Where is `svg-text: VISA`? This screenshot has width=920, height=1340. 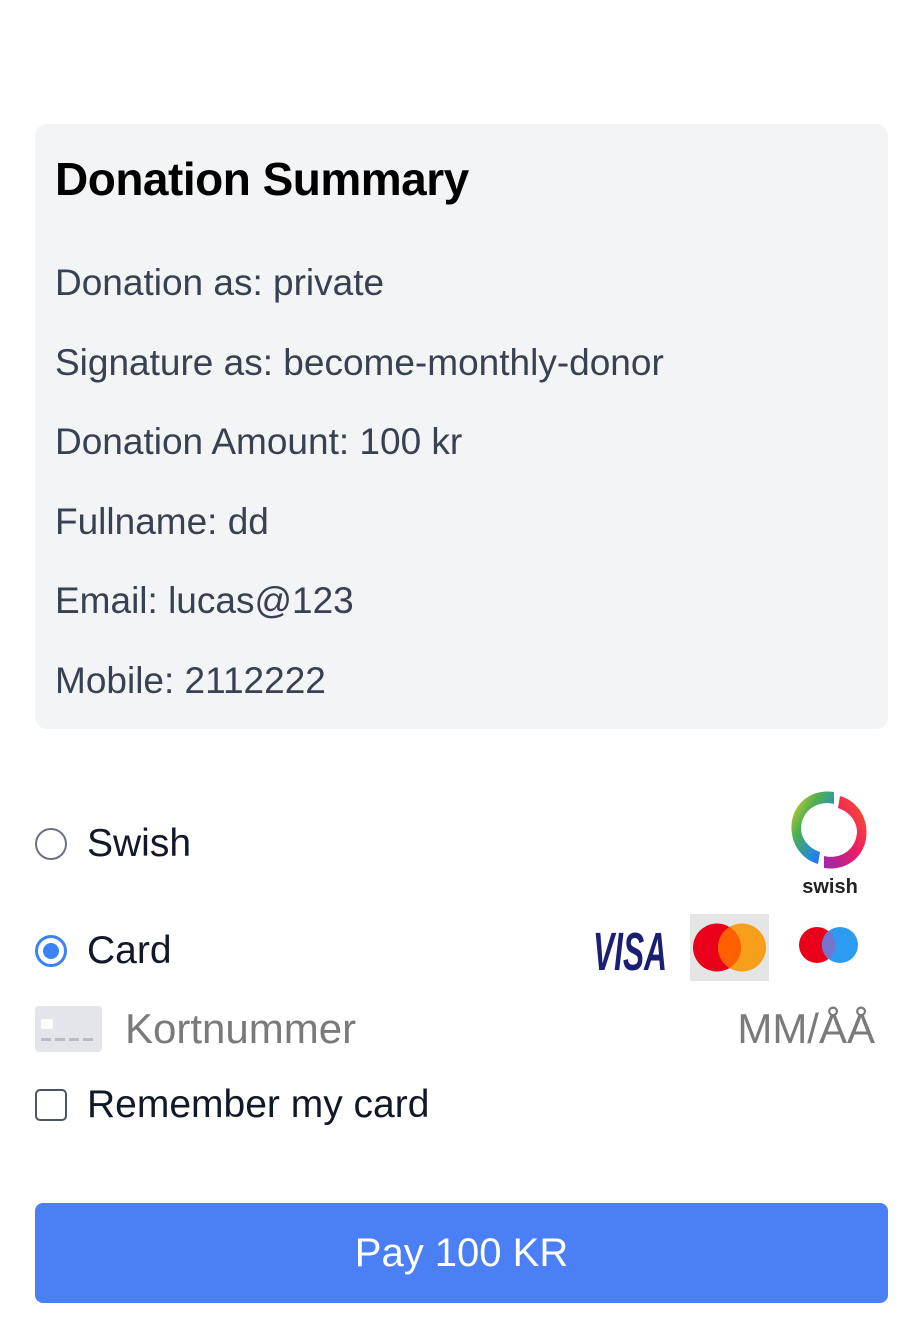 svg-text: VISA is located at coordinates (630, 951).